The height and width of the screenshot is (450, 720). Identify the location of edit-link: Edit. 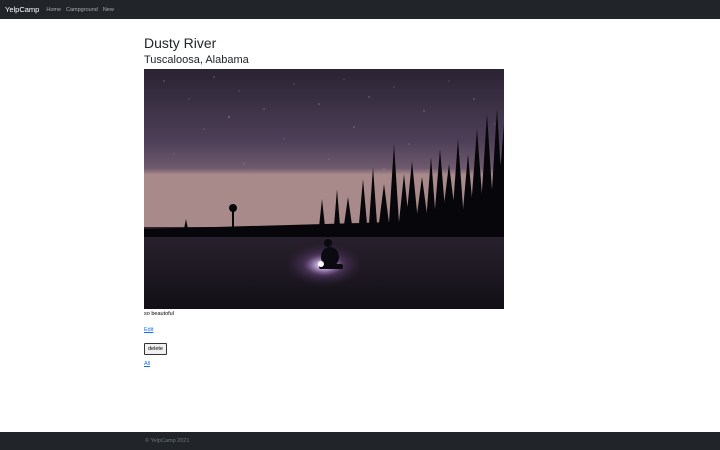
(148, 330).